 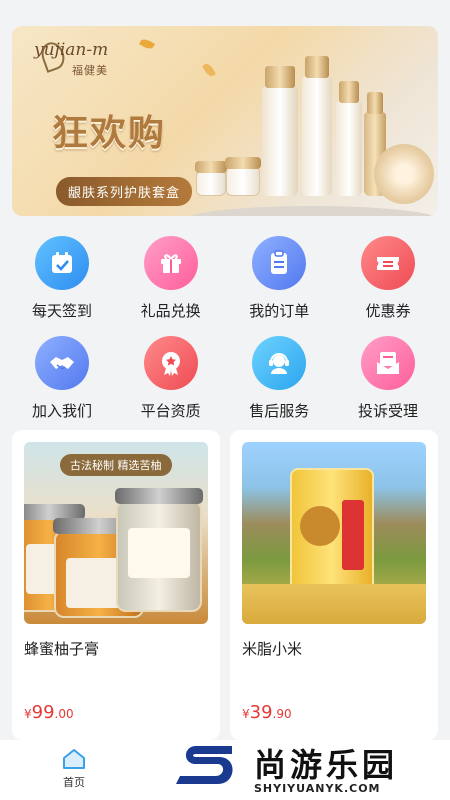 I want to click on flower-decoration, so click(x=404, y=174).